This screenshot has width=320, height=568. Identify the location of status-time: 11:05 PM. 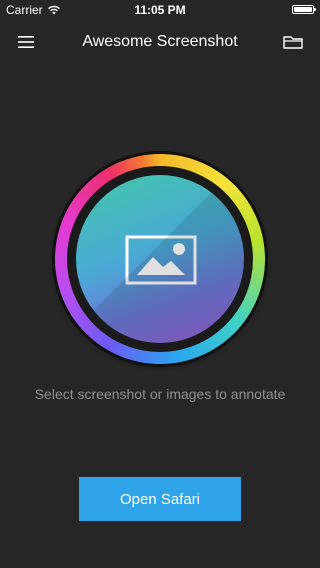
(160, 10).